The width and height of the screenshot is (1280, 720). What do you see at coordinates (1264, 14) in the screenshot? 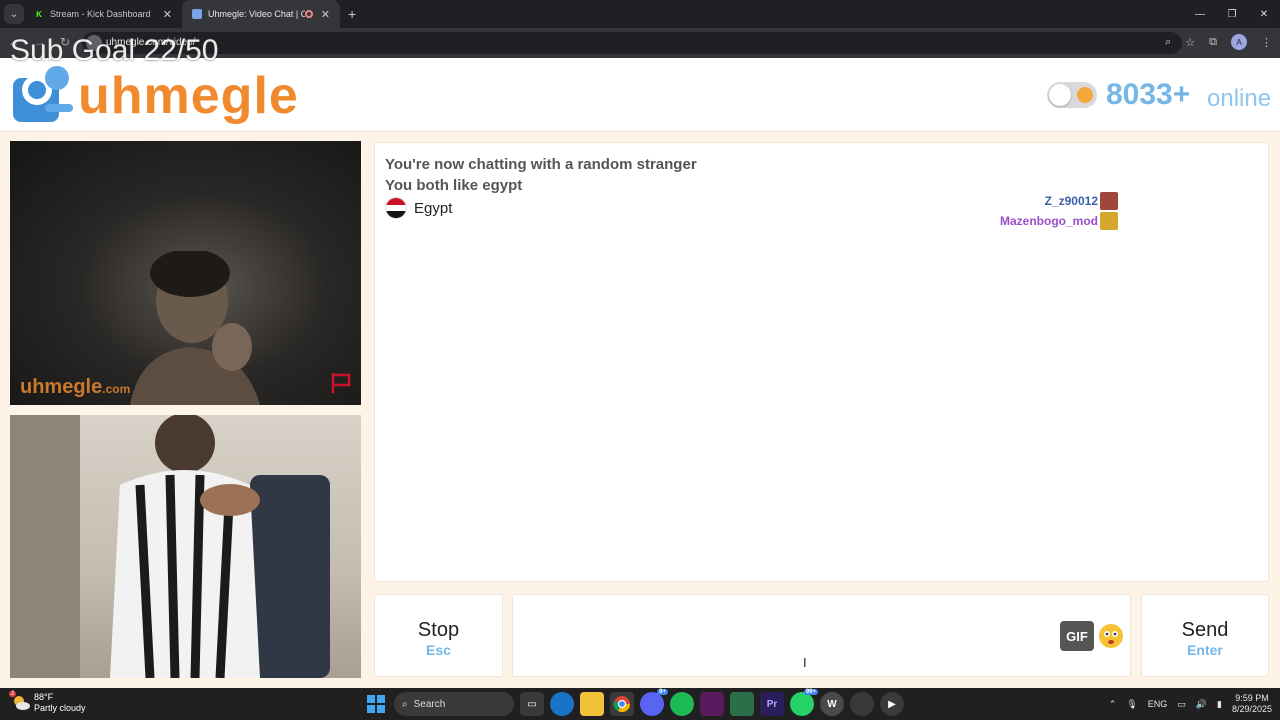
I see `close-window-icon: ✕` at bounding box center [1264, 14].